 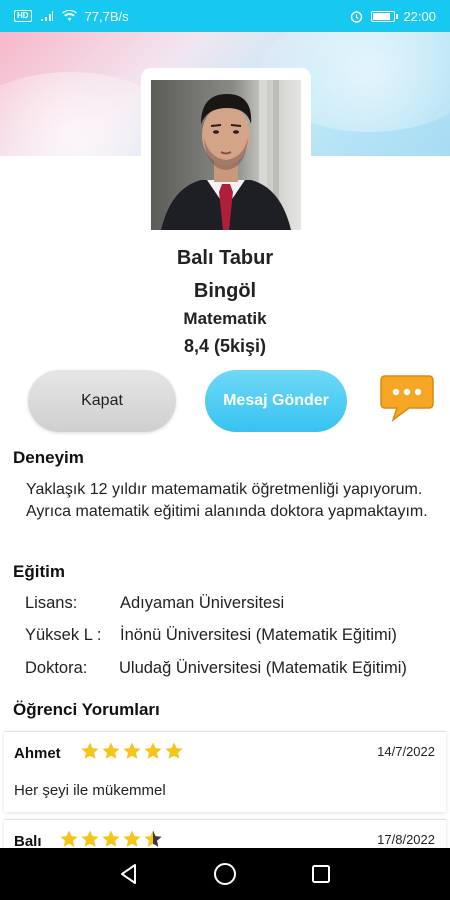 What do you see at coordinates (153, 838) in the screenshot?
I see `star-half-icon` at bounding box center [153, 838].